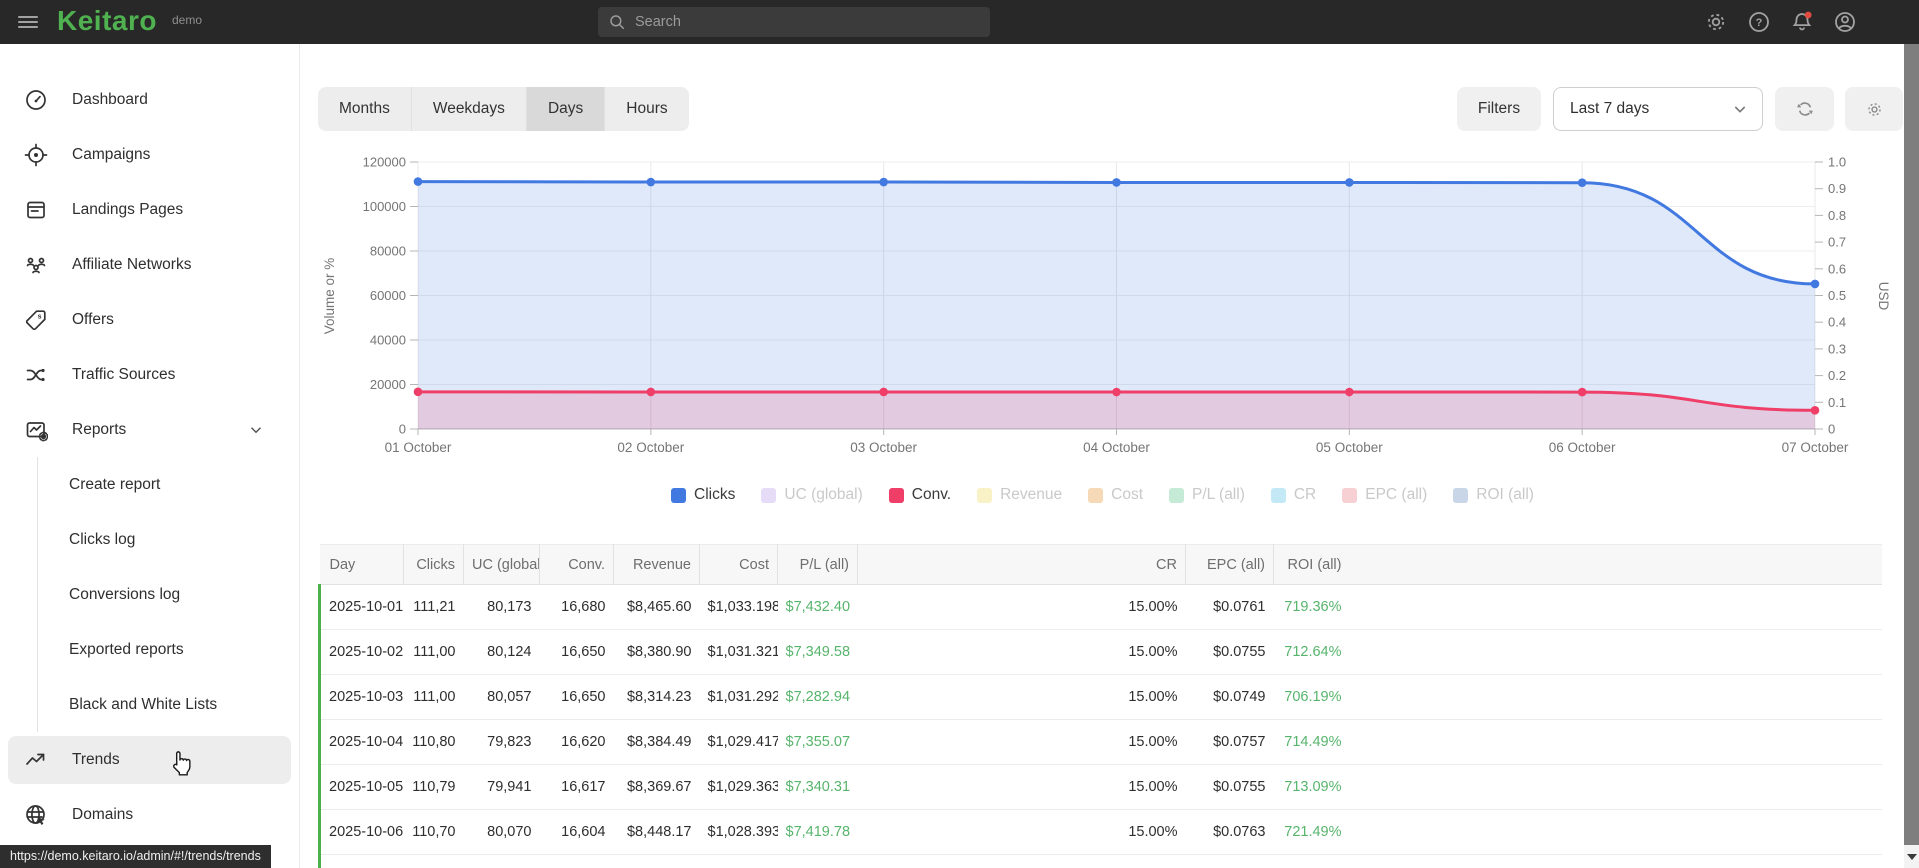  I want to click on axis-label: 100000, so click(384, 206).